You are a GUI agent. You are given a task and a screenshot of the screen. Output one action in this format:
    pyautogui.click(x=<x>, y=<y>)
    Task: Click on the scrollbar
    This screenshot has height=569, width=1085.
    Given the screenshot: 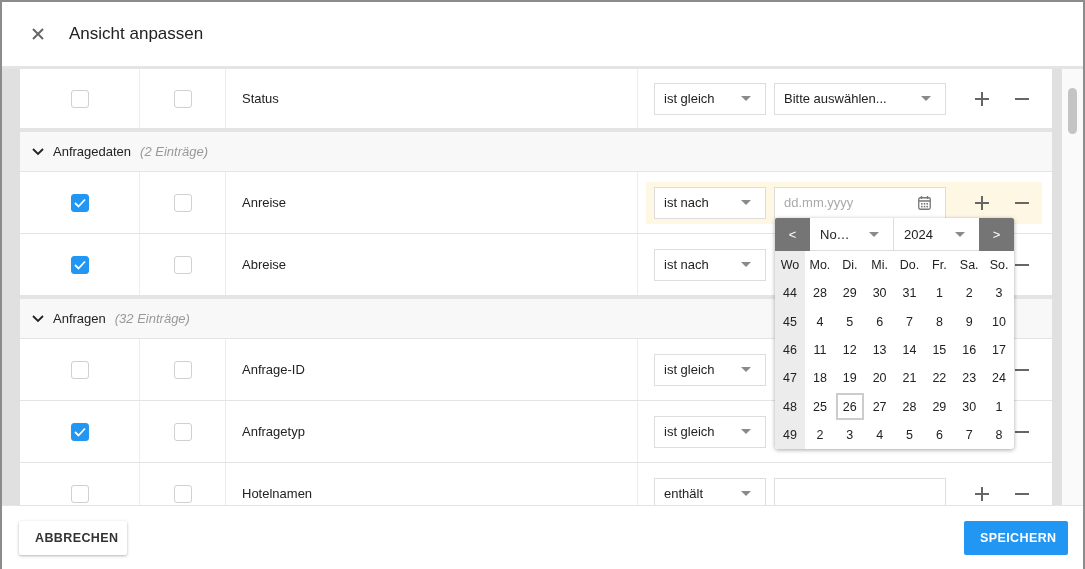 What is the action you would take?
    pyautogui.click(x=1072, y=287)
    